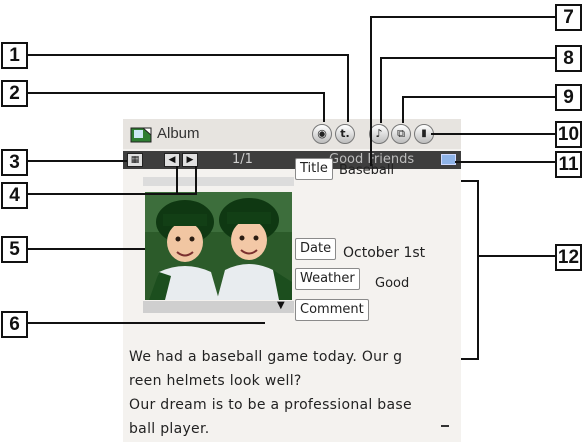 This screenshot has width=583, height=442. I want to click on leader-line-4-up-a, so click(177, 180).